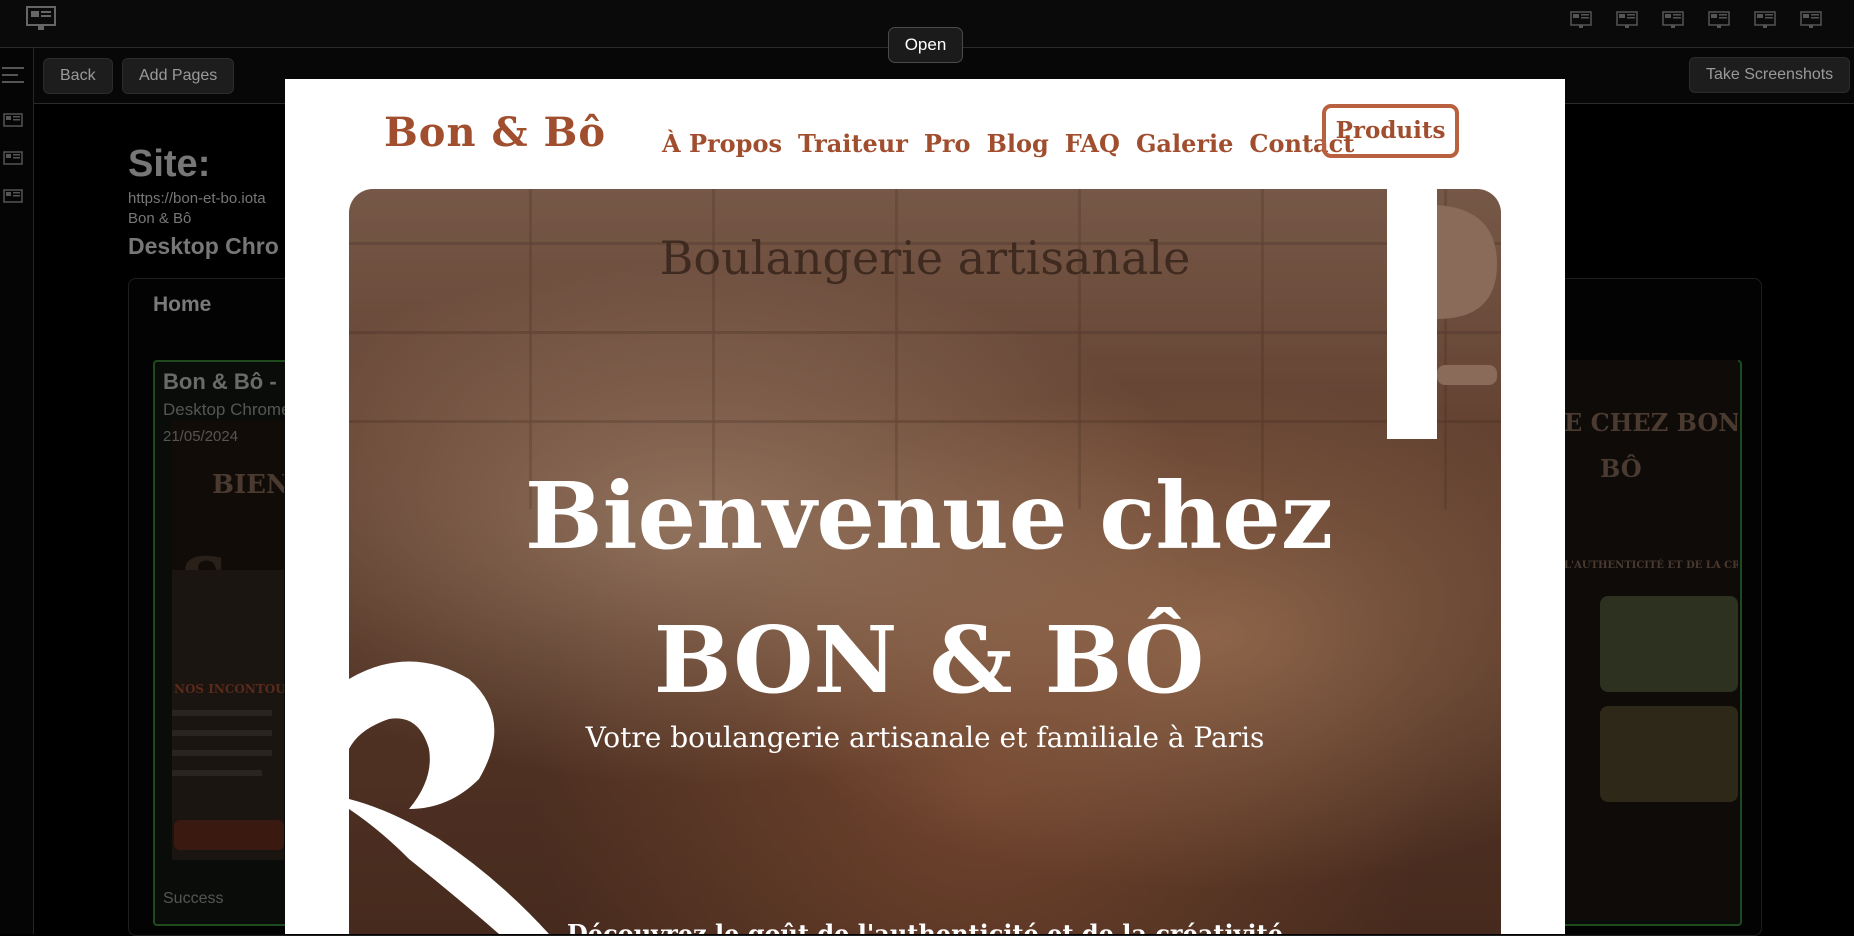 This screenshot has width=1854, height=936. Describe the element at coordinates (41, 18) in the screenshot. I see `app-monitor-icon` at that location.